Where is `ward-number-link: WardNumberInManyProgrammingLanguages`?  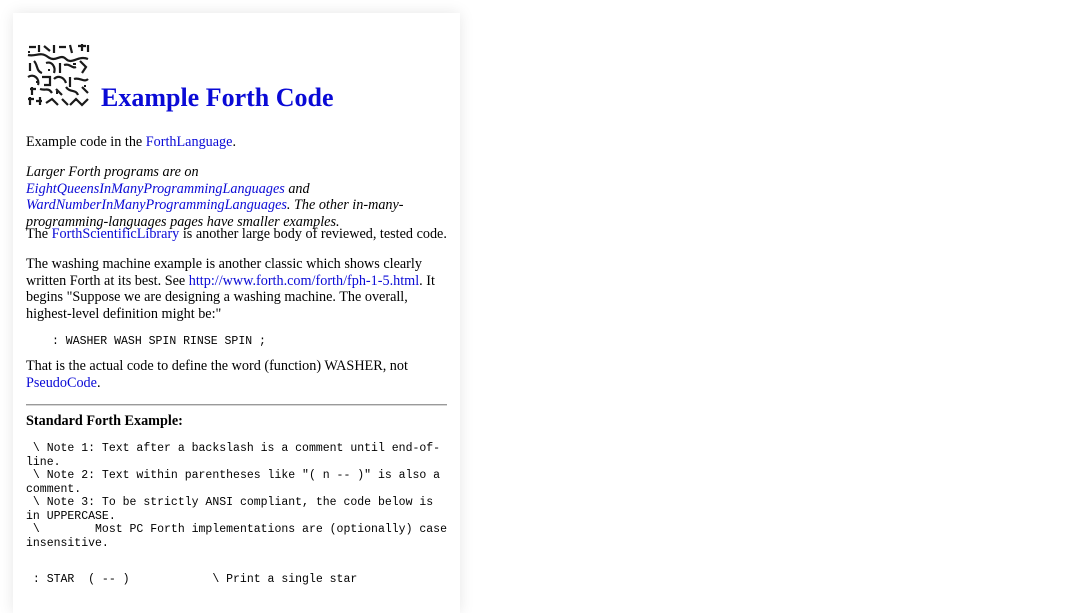 ward-number-link: WardNumberInManyProgrammingLanguages is located at coordinates (156, 205).